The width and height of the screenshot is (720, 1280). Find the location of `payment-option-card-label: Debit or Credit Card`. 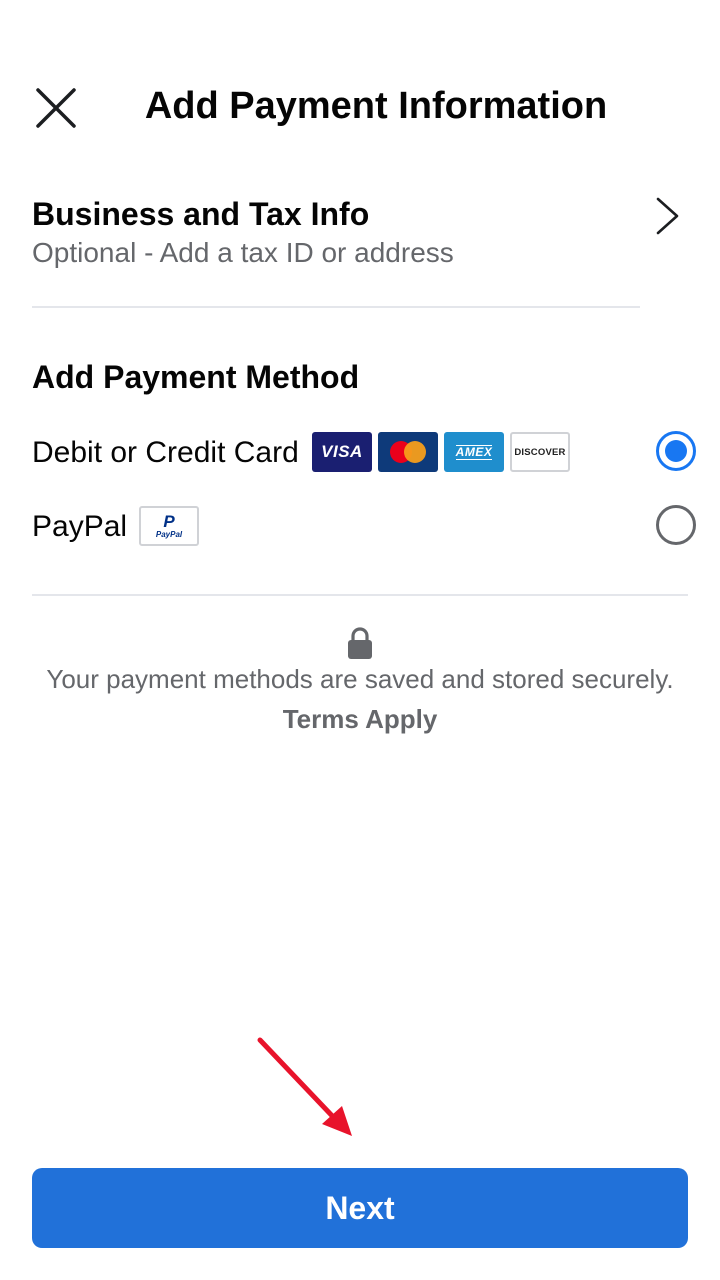

payment-option-card-label: Debit or Credit Card is located at coordinates (165, 452).